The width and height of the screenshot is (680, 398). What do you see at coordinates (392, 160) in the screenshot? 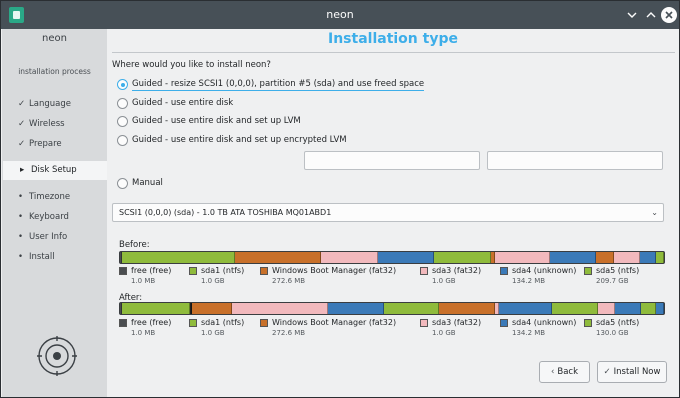
I see `passphrase-field` at bounding box center [392, 160].